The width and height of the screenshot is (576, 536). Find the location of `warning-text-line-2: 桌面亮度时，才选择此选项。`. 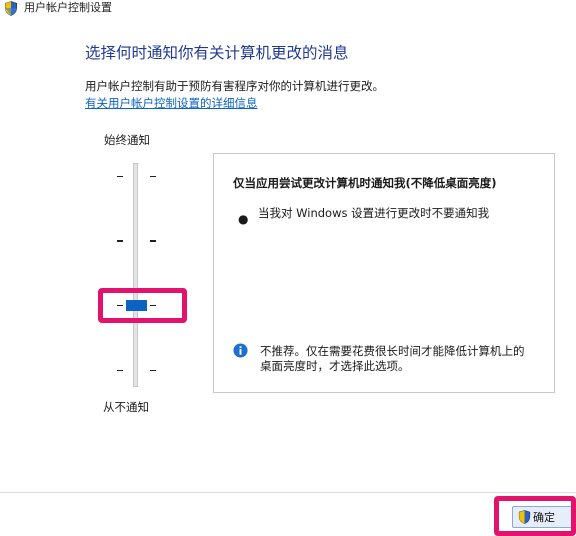

warning-text-line-2: 桌面亮度时，才选择此选项。 is located at coordinates (335, 366).